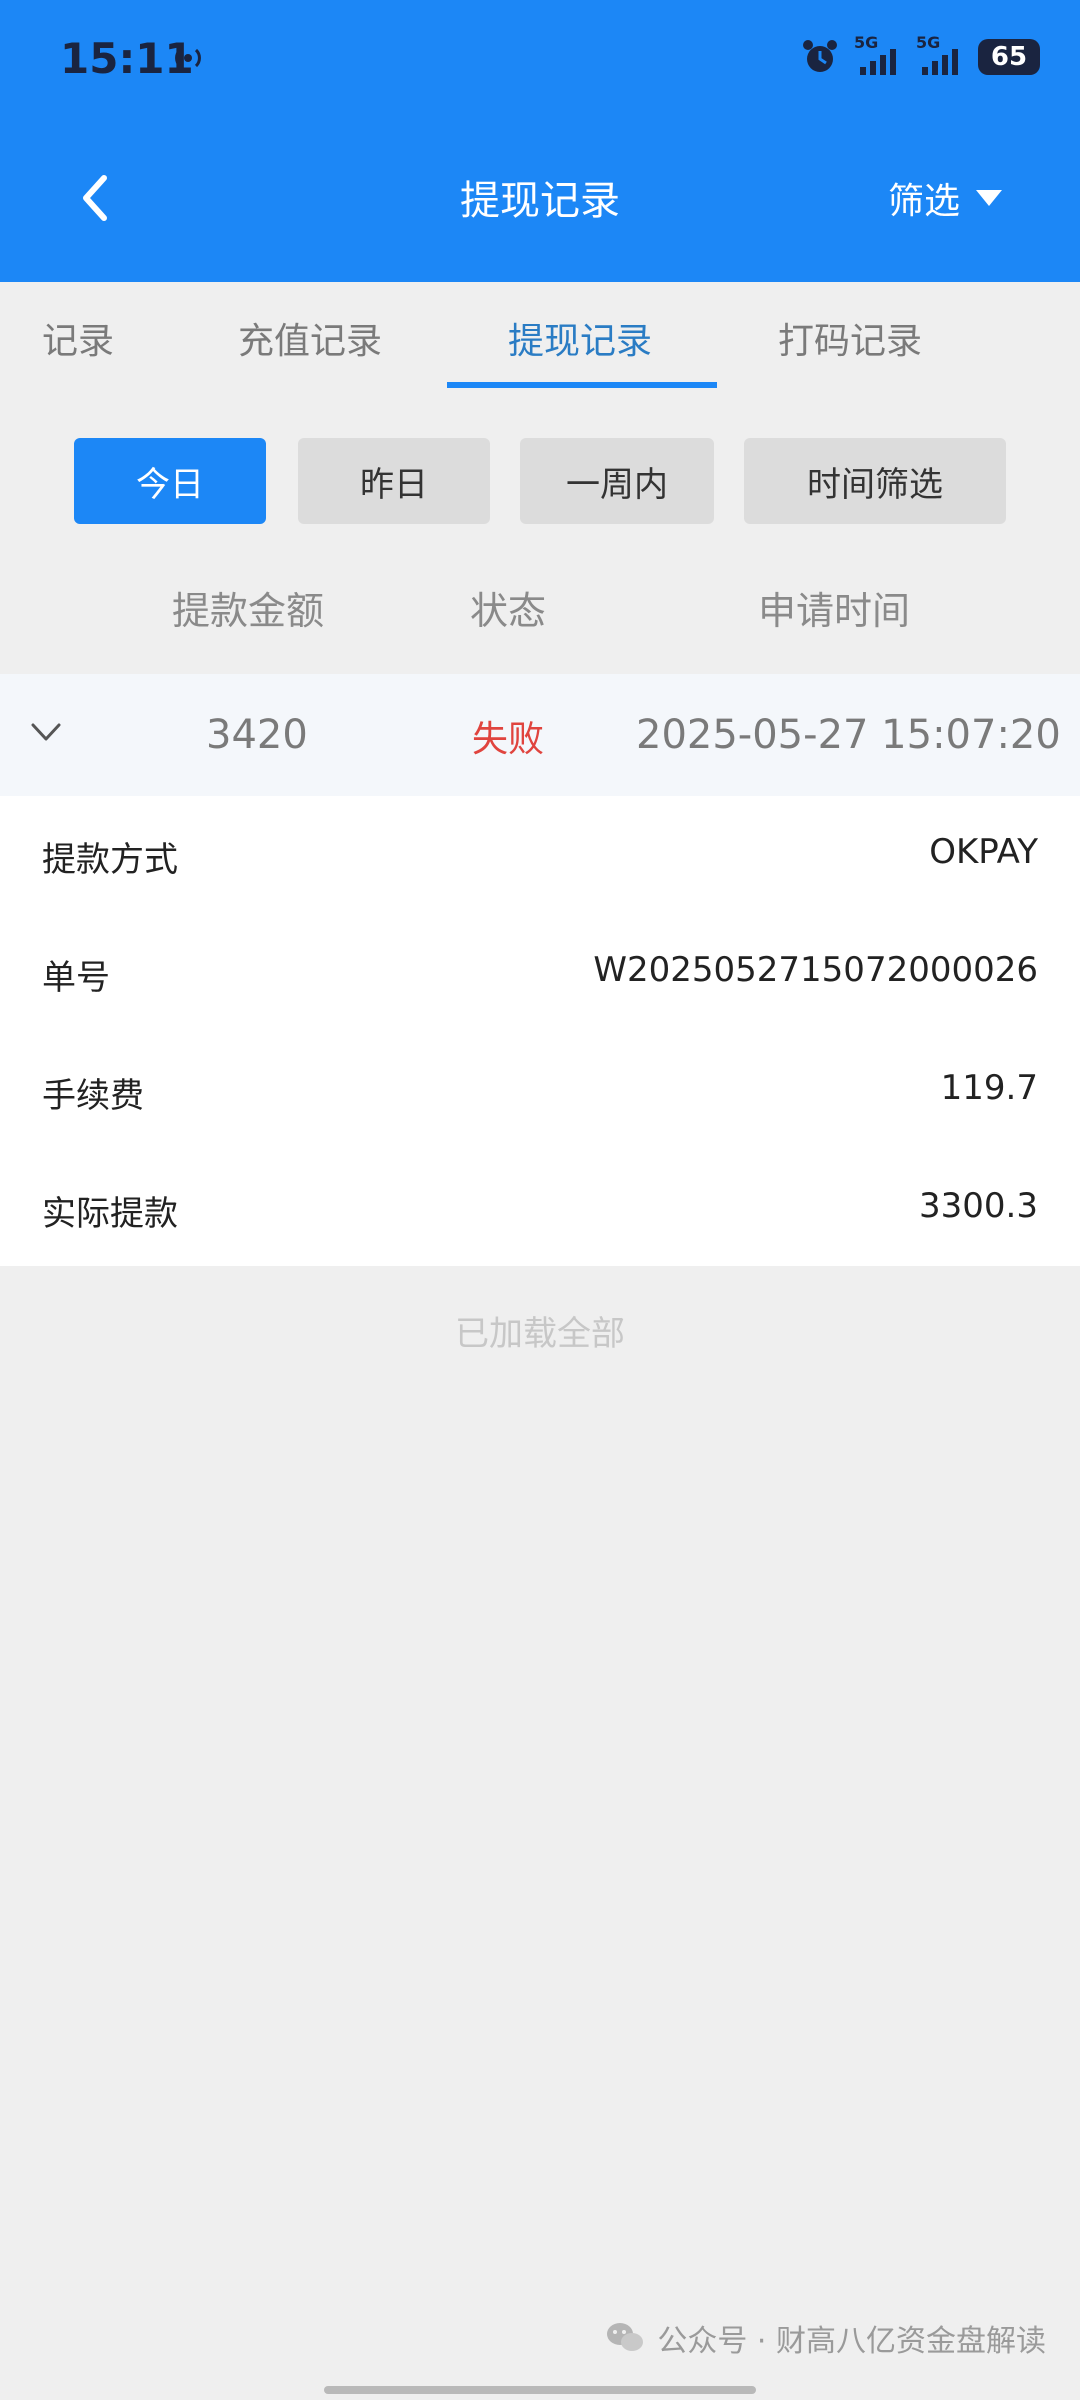 This screenshot has height=2400, width=1080. I want to click on status-indicators: 5G 5G 65, so click(920, 56).